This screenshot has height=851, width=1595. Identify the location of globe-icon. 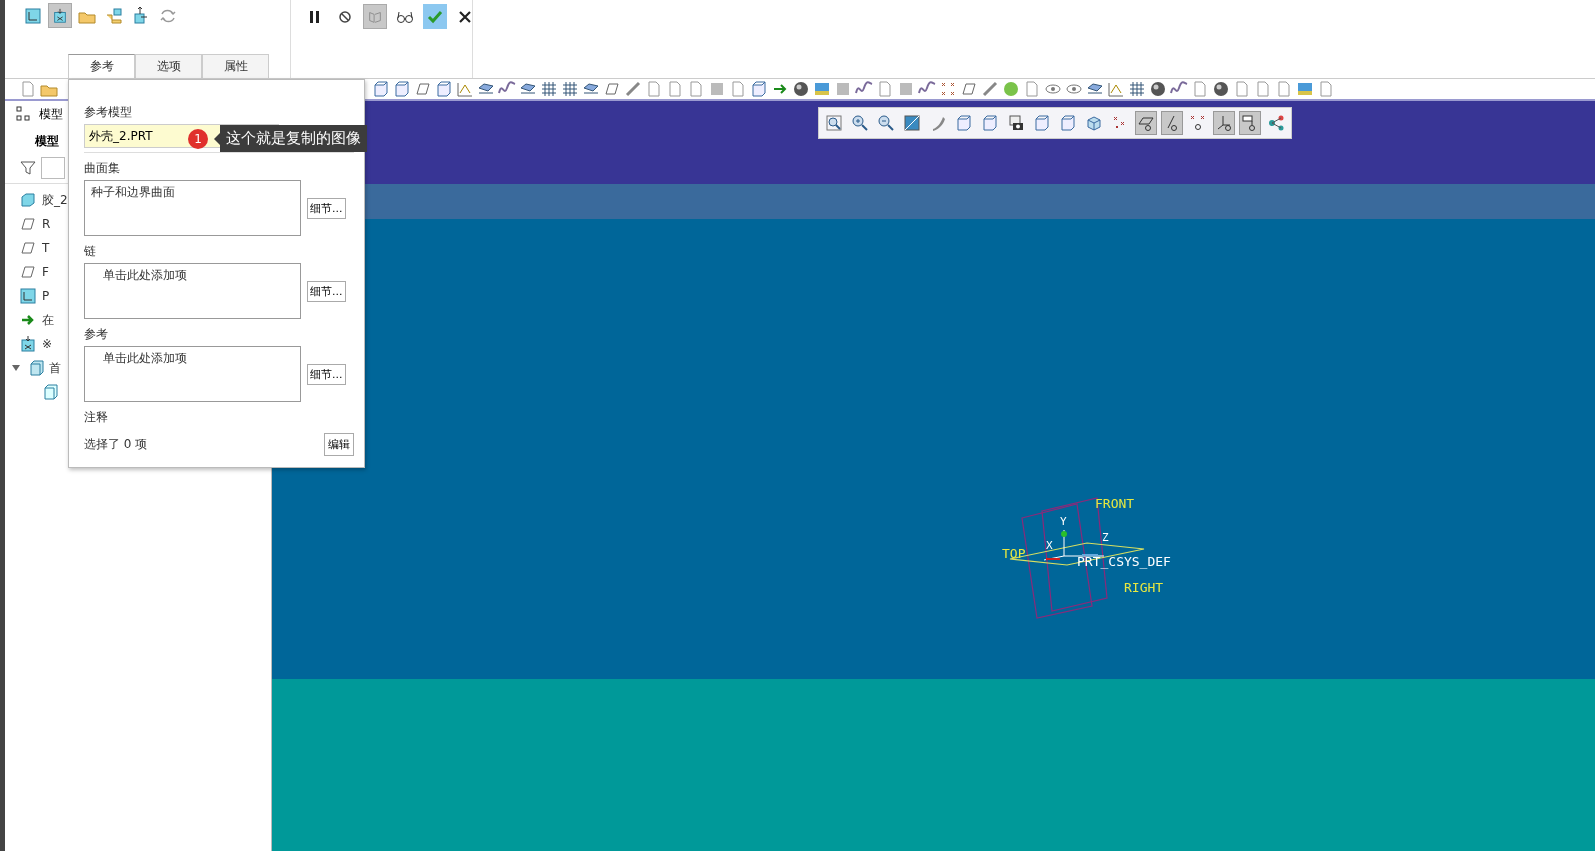
(1011, 89).